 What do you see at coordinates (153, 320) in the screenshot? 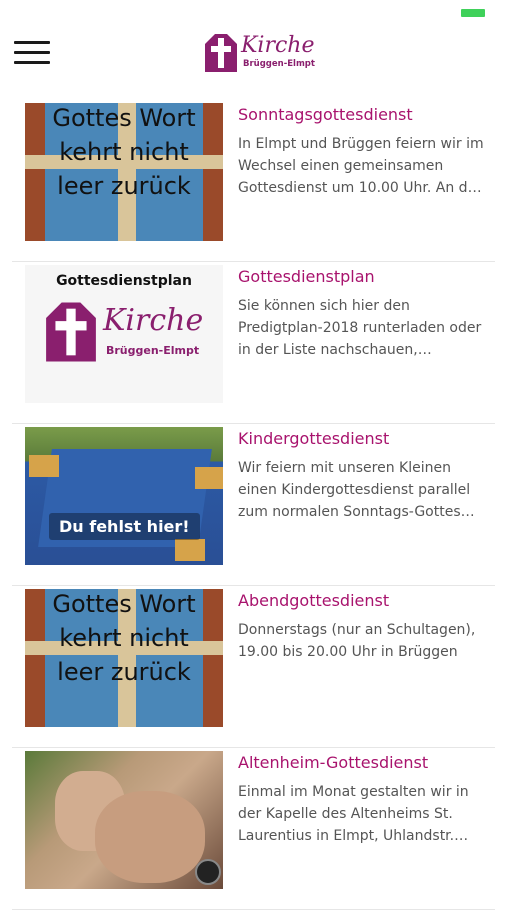
I see `plan-logo-title: Kirche` at bounding box center [153, 320].